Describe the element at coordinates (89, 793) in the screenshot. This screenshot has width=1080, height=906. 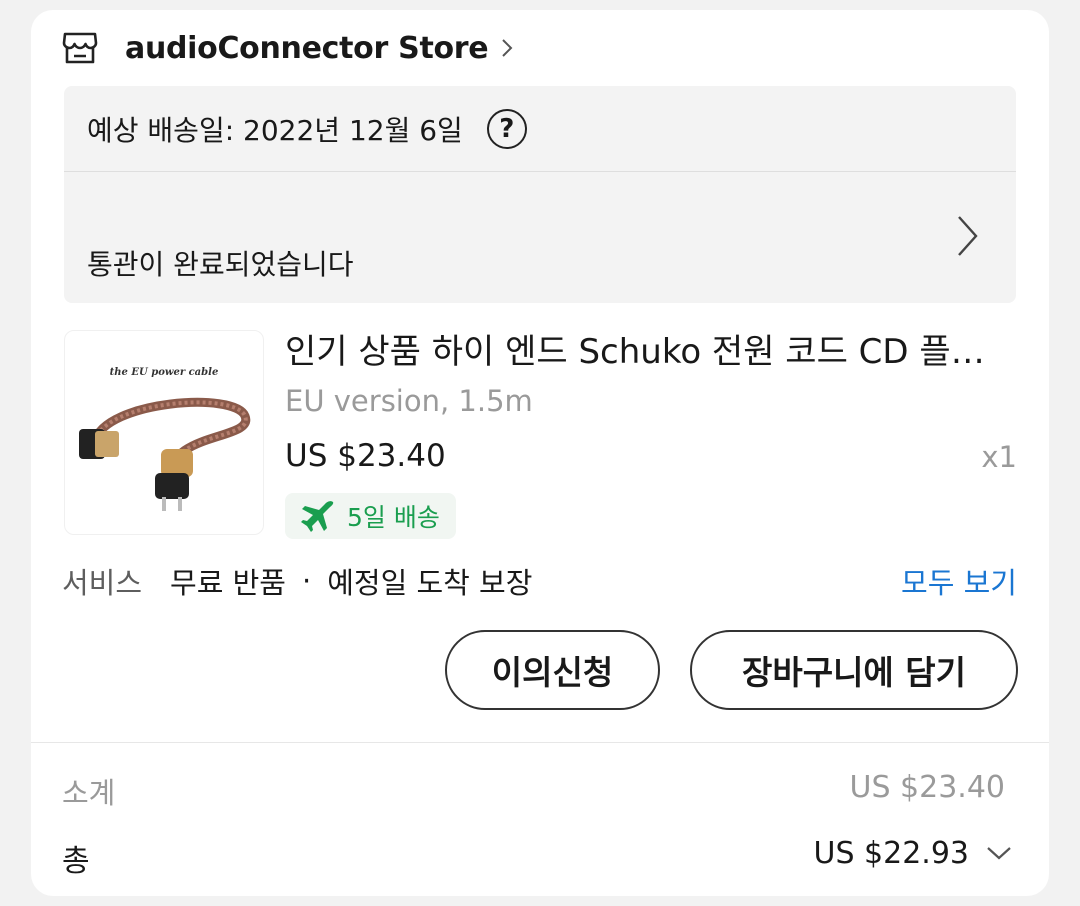
I see `subtotal-label: 소계` at that location.